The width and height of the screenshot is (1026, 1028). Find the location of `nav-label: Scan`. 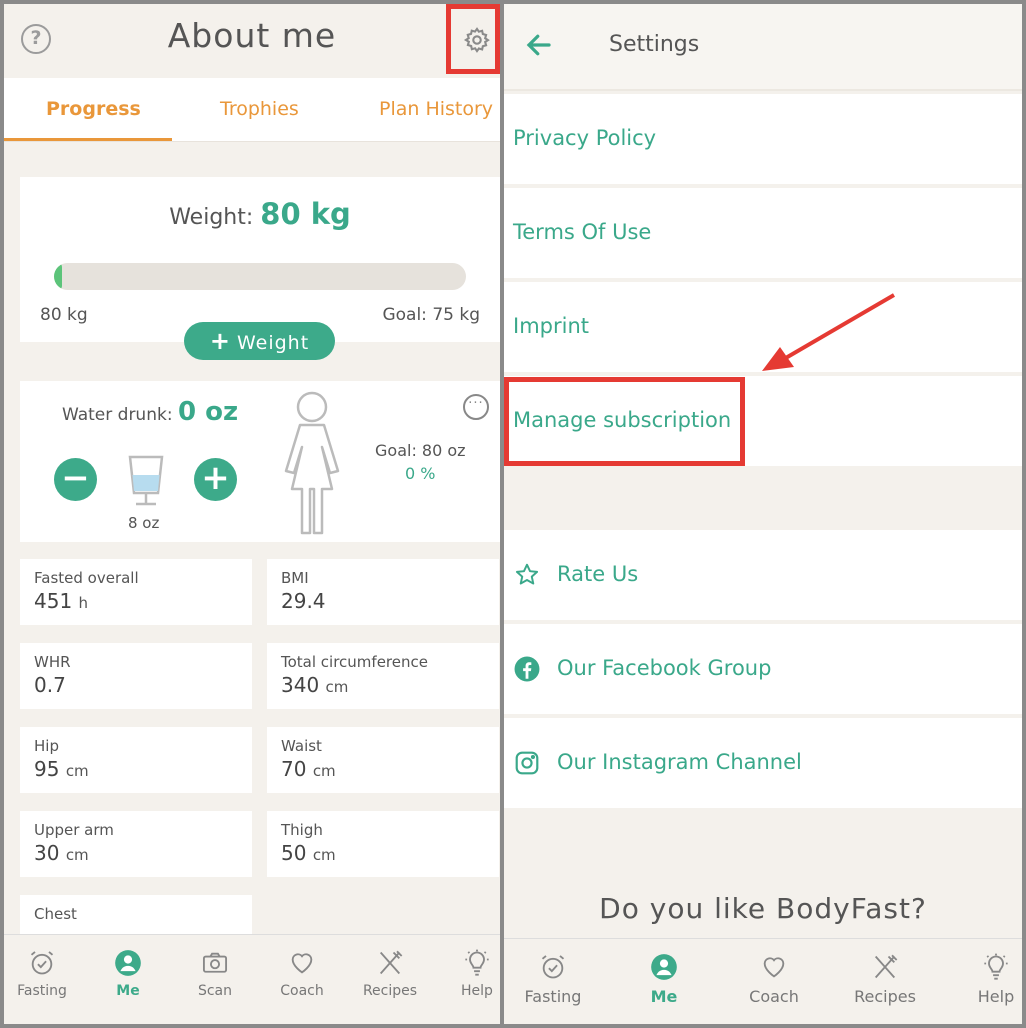

nav-label: Scan is located at coordinates (215, 991).